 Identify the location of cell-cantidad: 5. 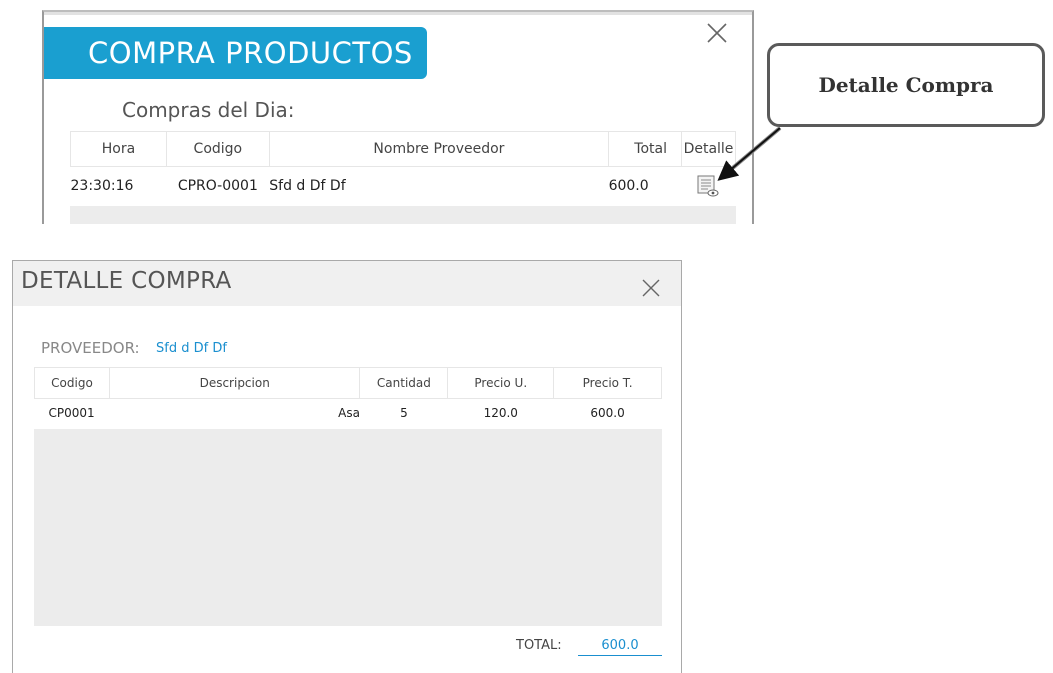
(404, 413).